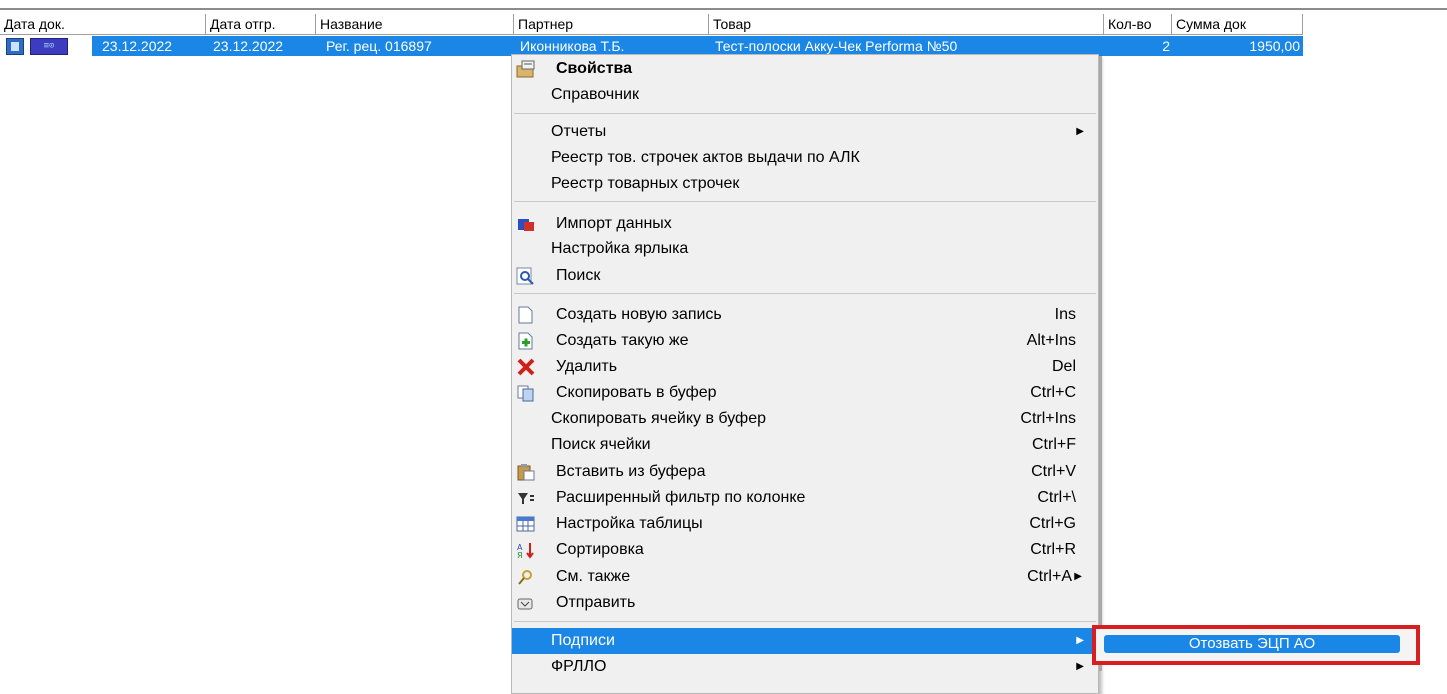  I want to click on cell-doc-date: 23.12.2022, so click(151, 46).